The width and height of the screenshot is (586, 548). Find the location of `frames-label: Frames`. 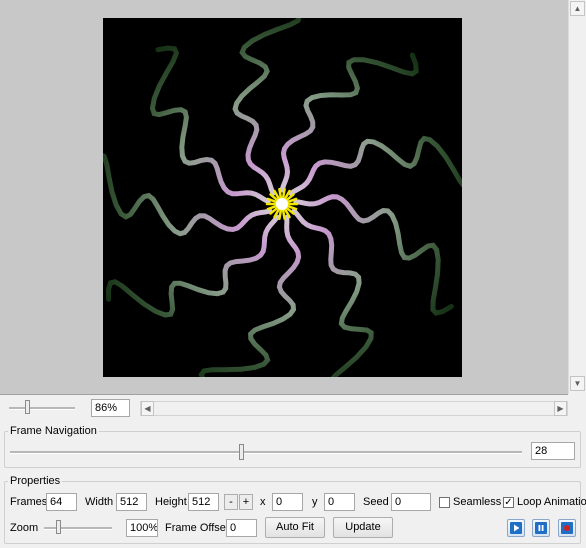

frames-label: Frames is located at coordinates (29, 502).